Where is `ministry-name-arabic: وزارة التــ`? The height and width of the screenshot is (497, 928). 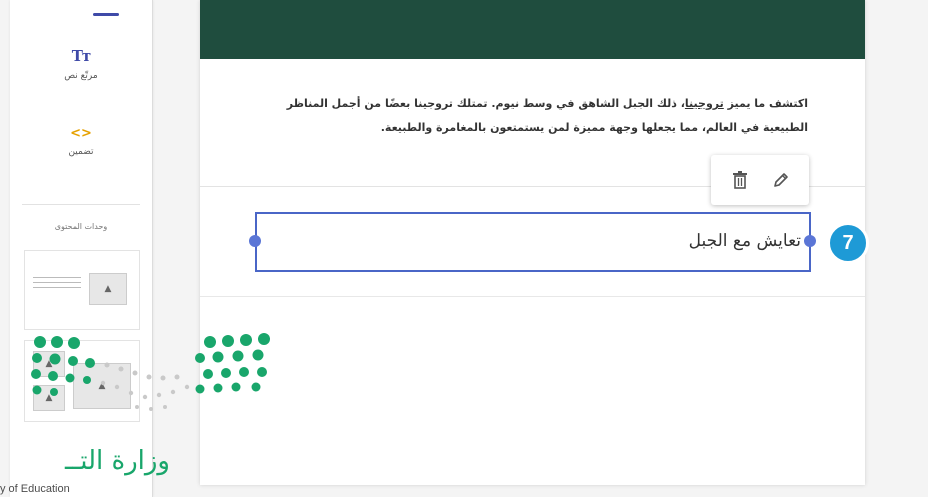
ministry-name-arabic: وزارة التــ is located at coordinates (117, 461).